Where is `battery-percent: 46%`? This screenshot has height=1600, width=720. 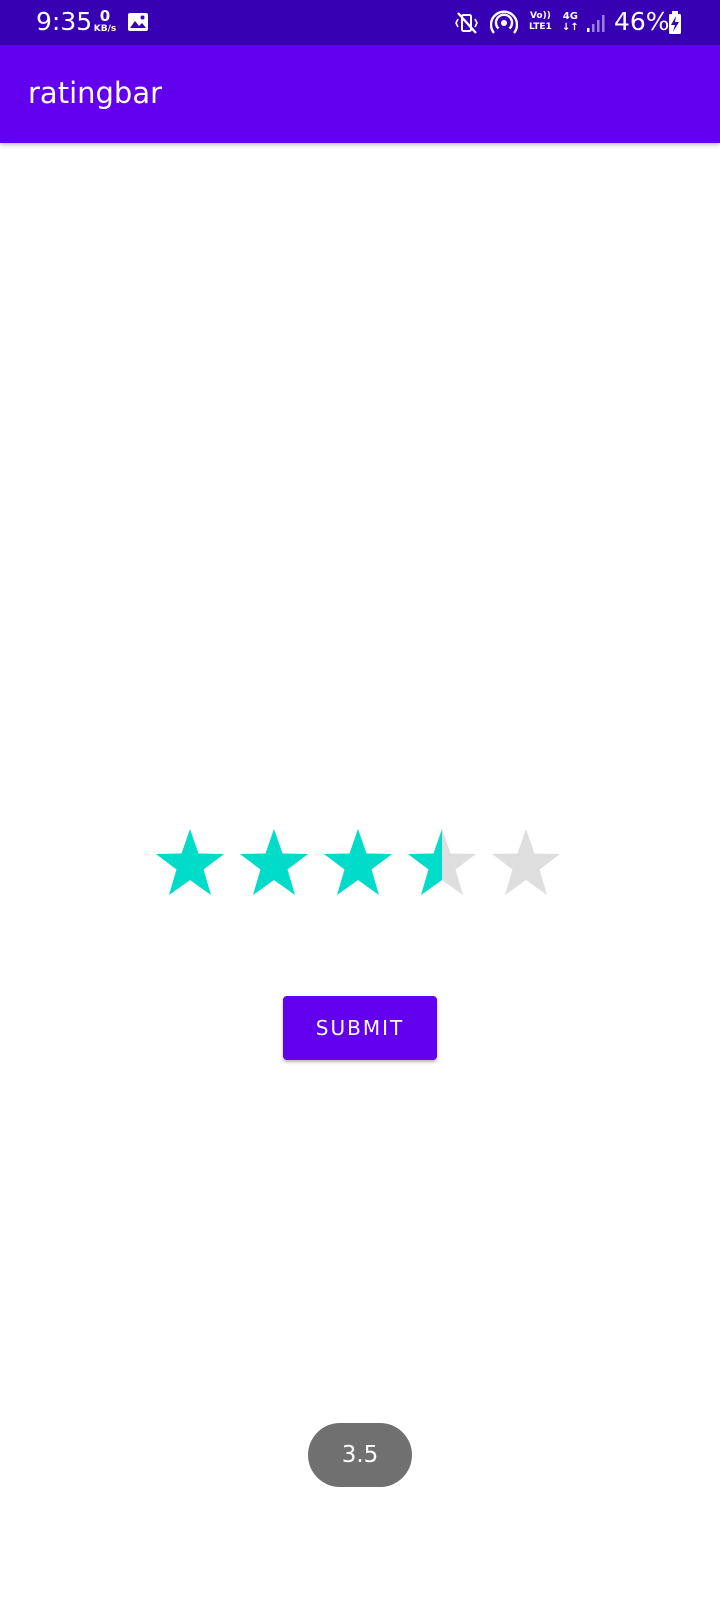
battery-percent: 46% is located at coordinates (642, 21).